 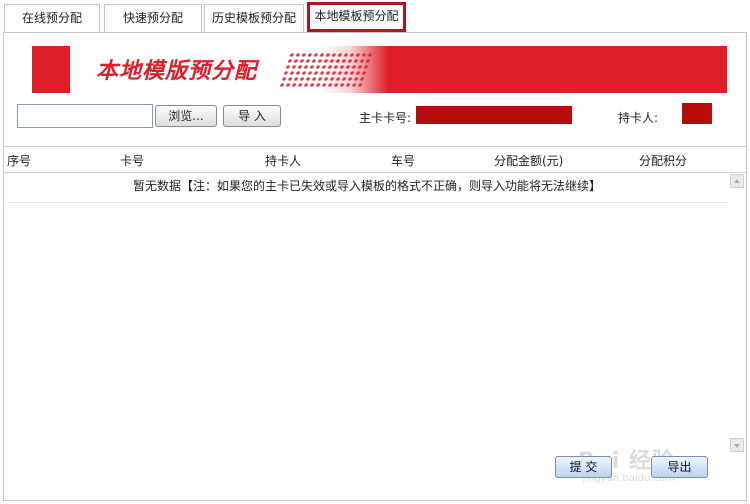 I want to click on tab-label: 本地模板预分配, so click(x=356, y=16).